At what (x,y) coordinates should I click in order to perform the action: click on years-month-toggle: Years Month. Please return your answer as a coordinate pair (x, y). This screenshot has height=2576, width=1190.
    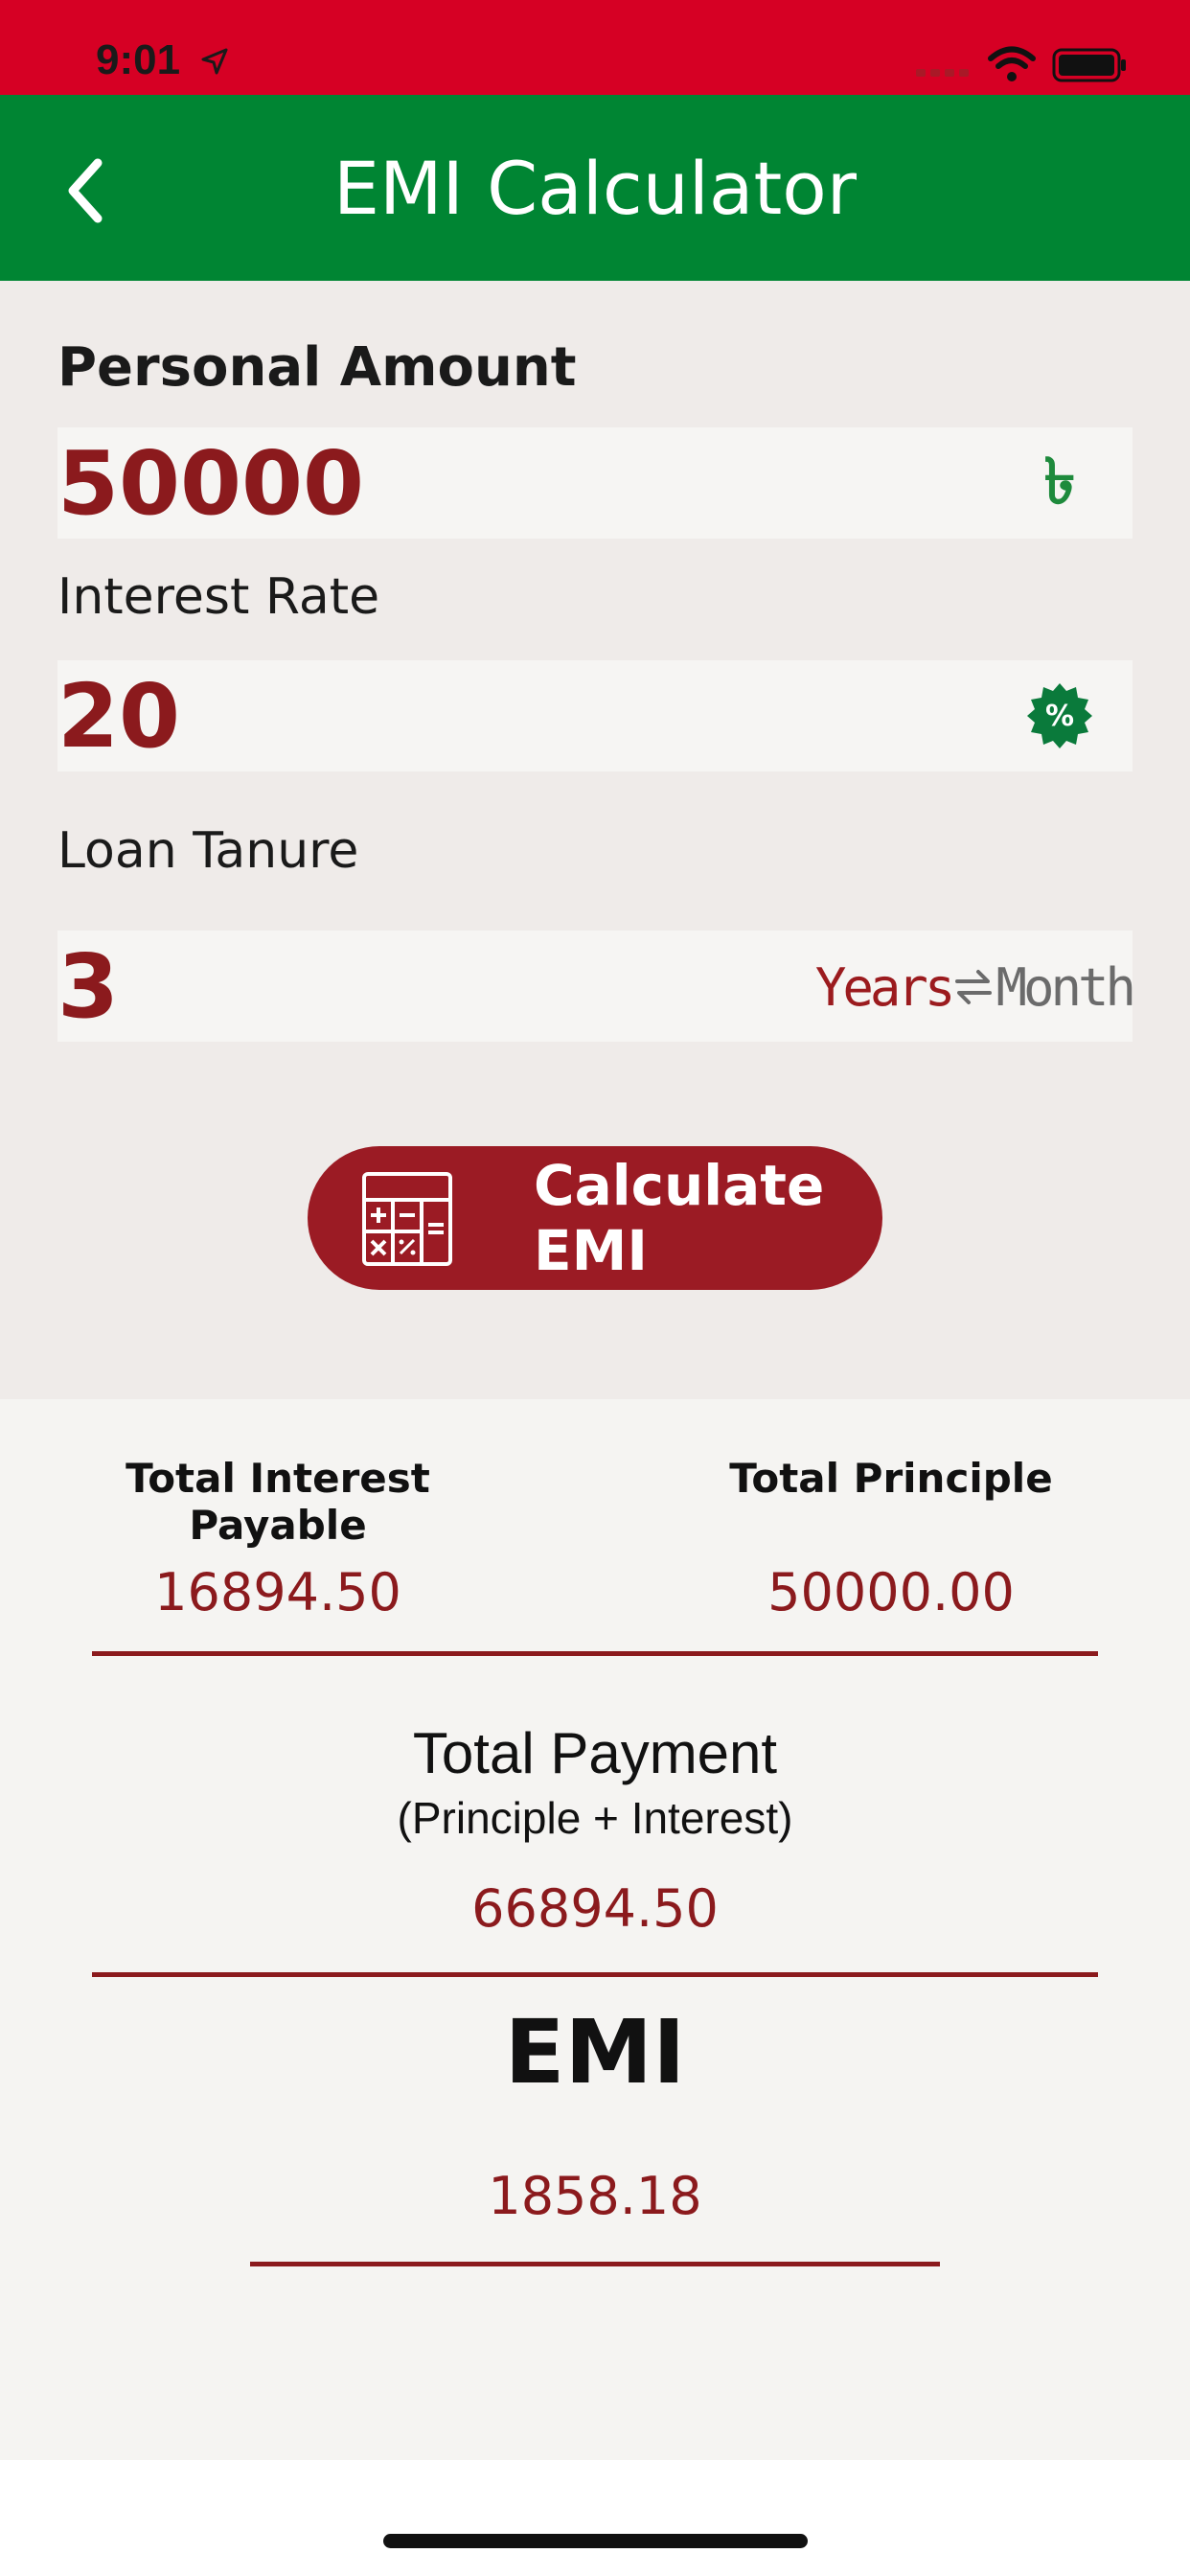
    Looking at the image, I should click on (975, 987).